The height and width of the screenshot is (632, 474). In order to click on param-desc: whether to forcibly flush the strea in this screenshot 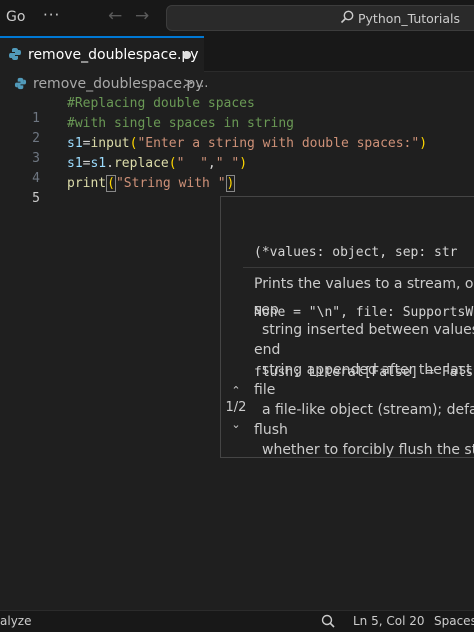, I will do `click(368, 450)`.